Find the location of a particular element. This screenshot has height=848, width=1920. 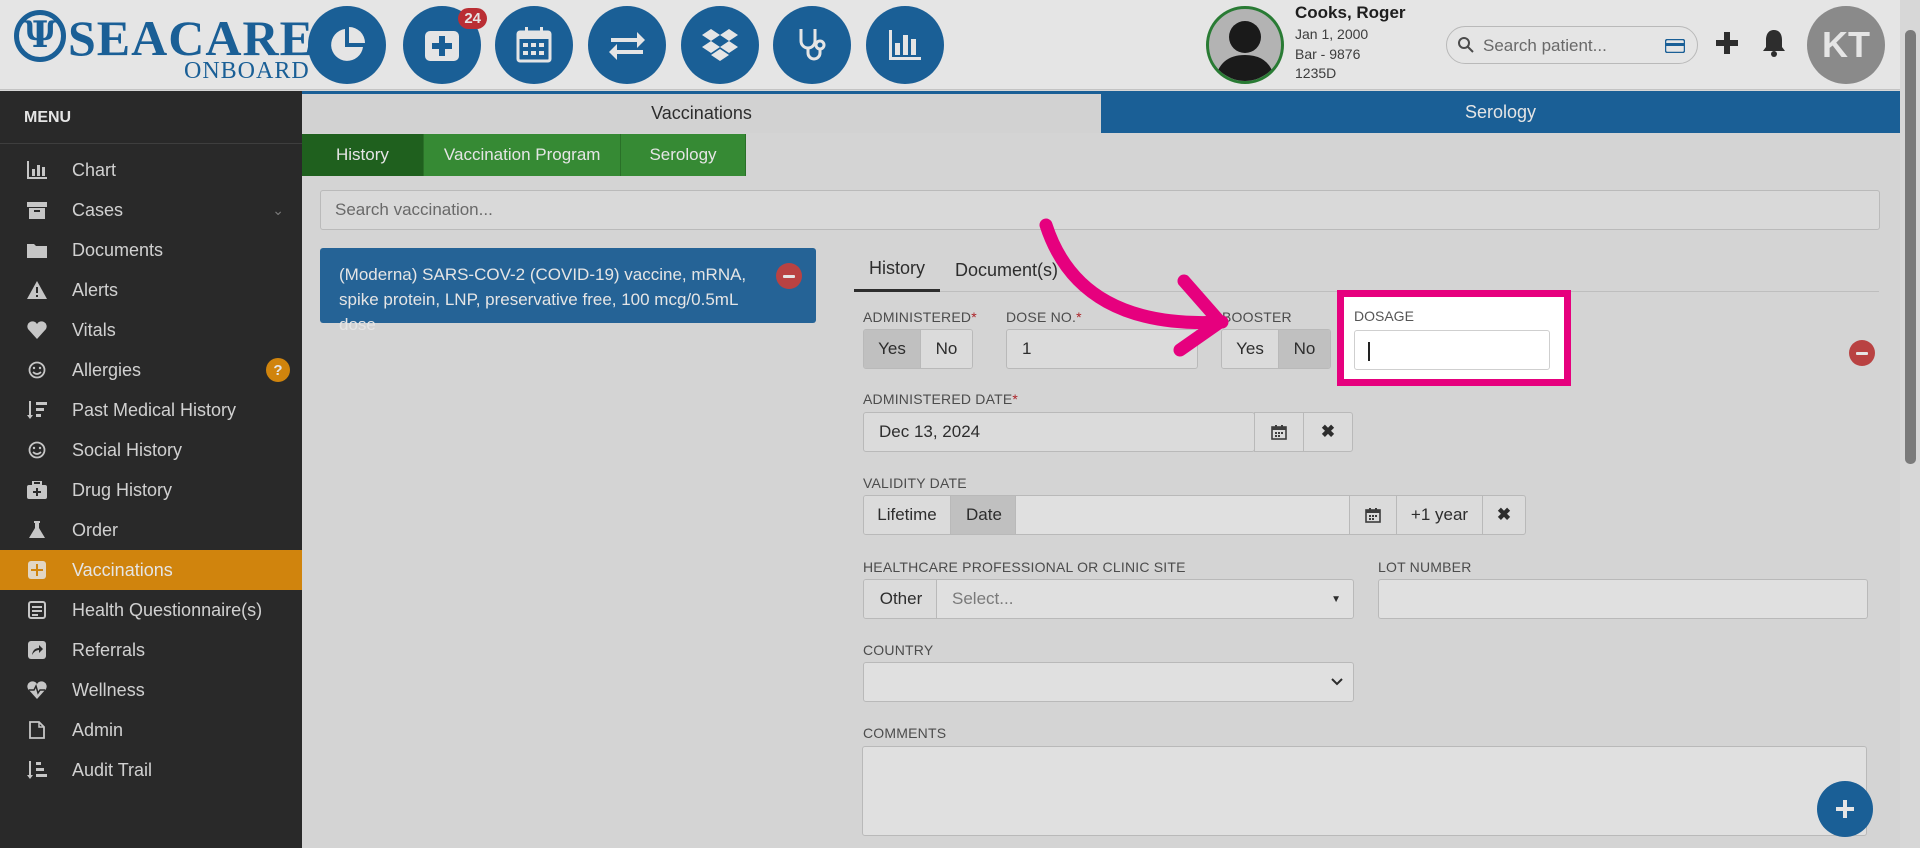

calendar-picker-button is located at coordinates (1279, 432).